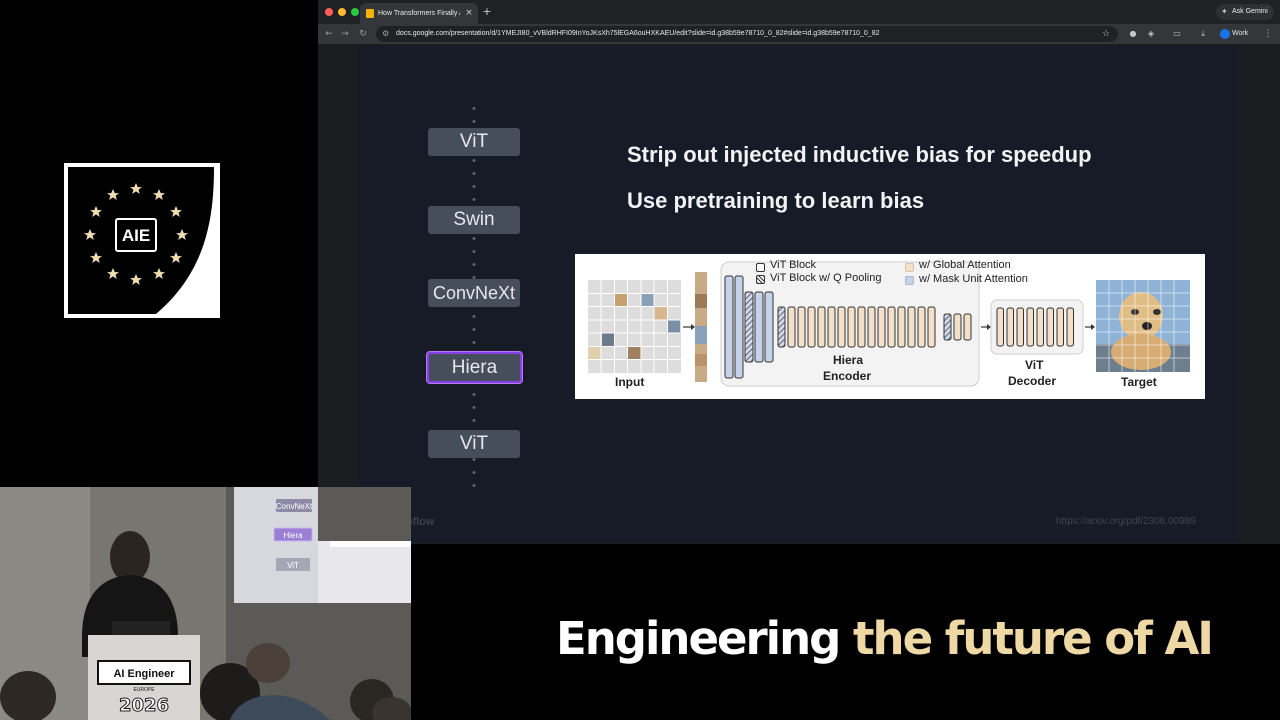 The image size is (1280, 720). What do you see at coordinates (965, 265) in the screenshot?
I see `legend-global-attention: w/ Global Attention` at bounding box center [965, 265].